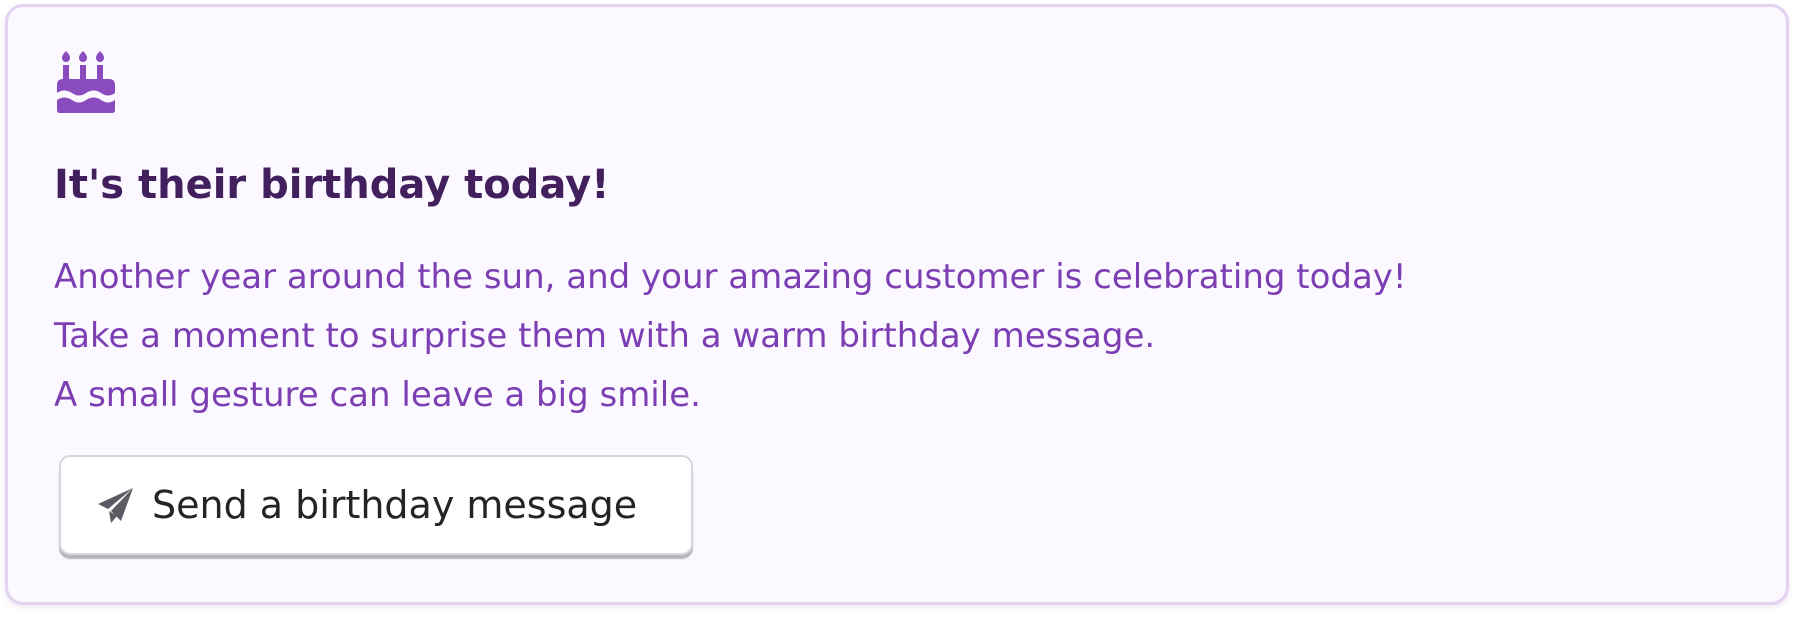 The image size is (1798, 618). What do you see at coordinates (115, 505) in the screenshot?
I see `paper-plane-icon` at bounding box center [115, 505].